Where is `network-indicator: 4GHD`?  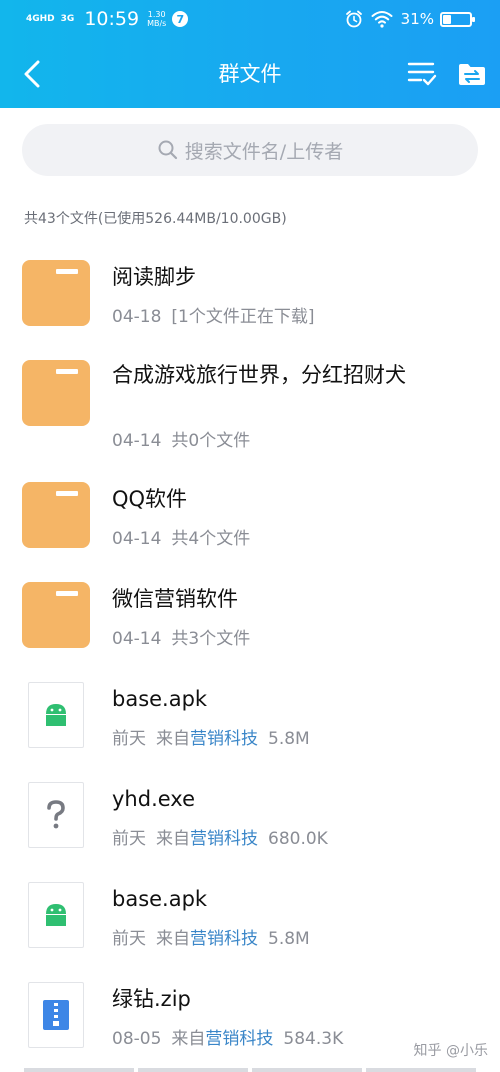 network-indicator: 4GHD is located at coordinates (40, 18).